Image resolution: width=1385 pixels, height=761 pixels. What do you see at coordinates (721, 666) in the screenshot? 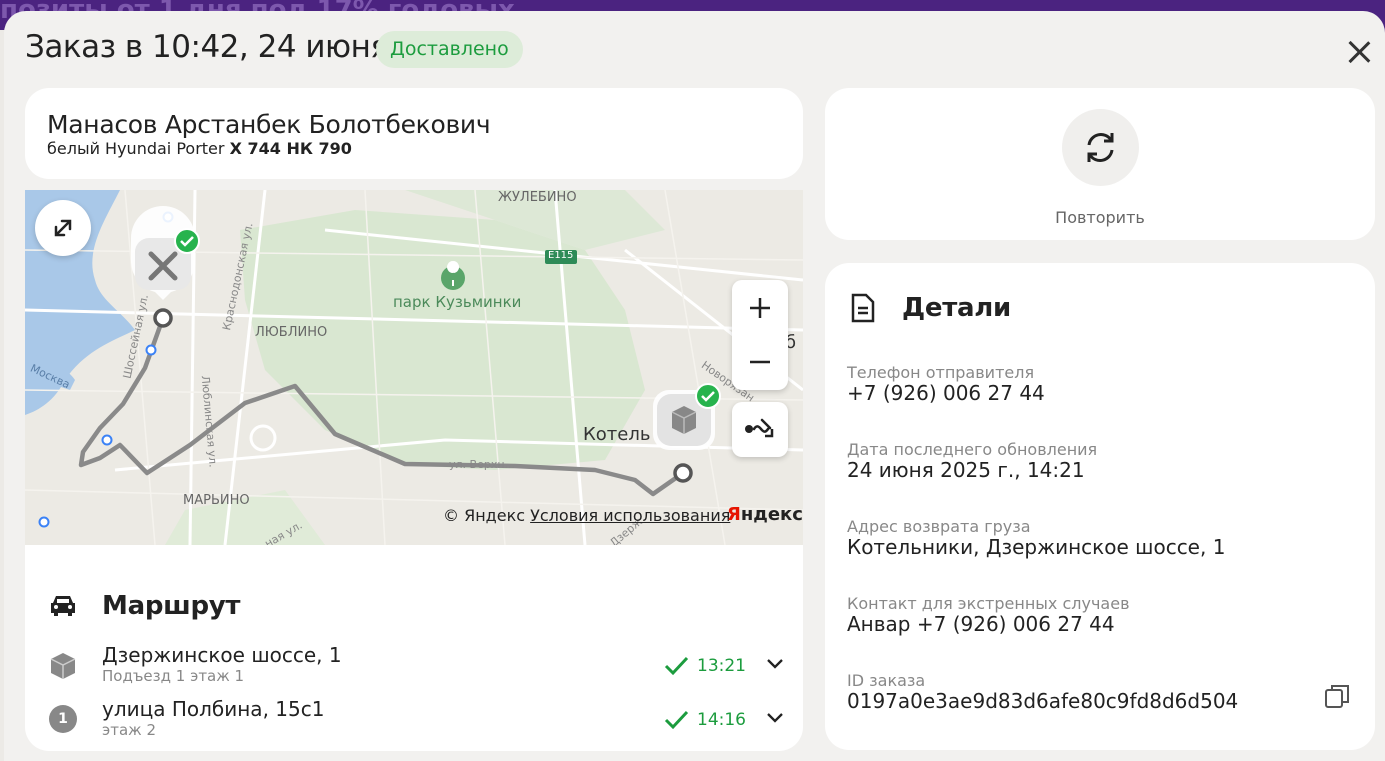
I see `stop-time: 13:21` at bounding box center [721, 666].